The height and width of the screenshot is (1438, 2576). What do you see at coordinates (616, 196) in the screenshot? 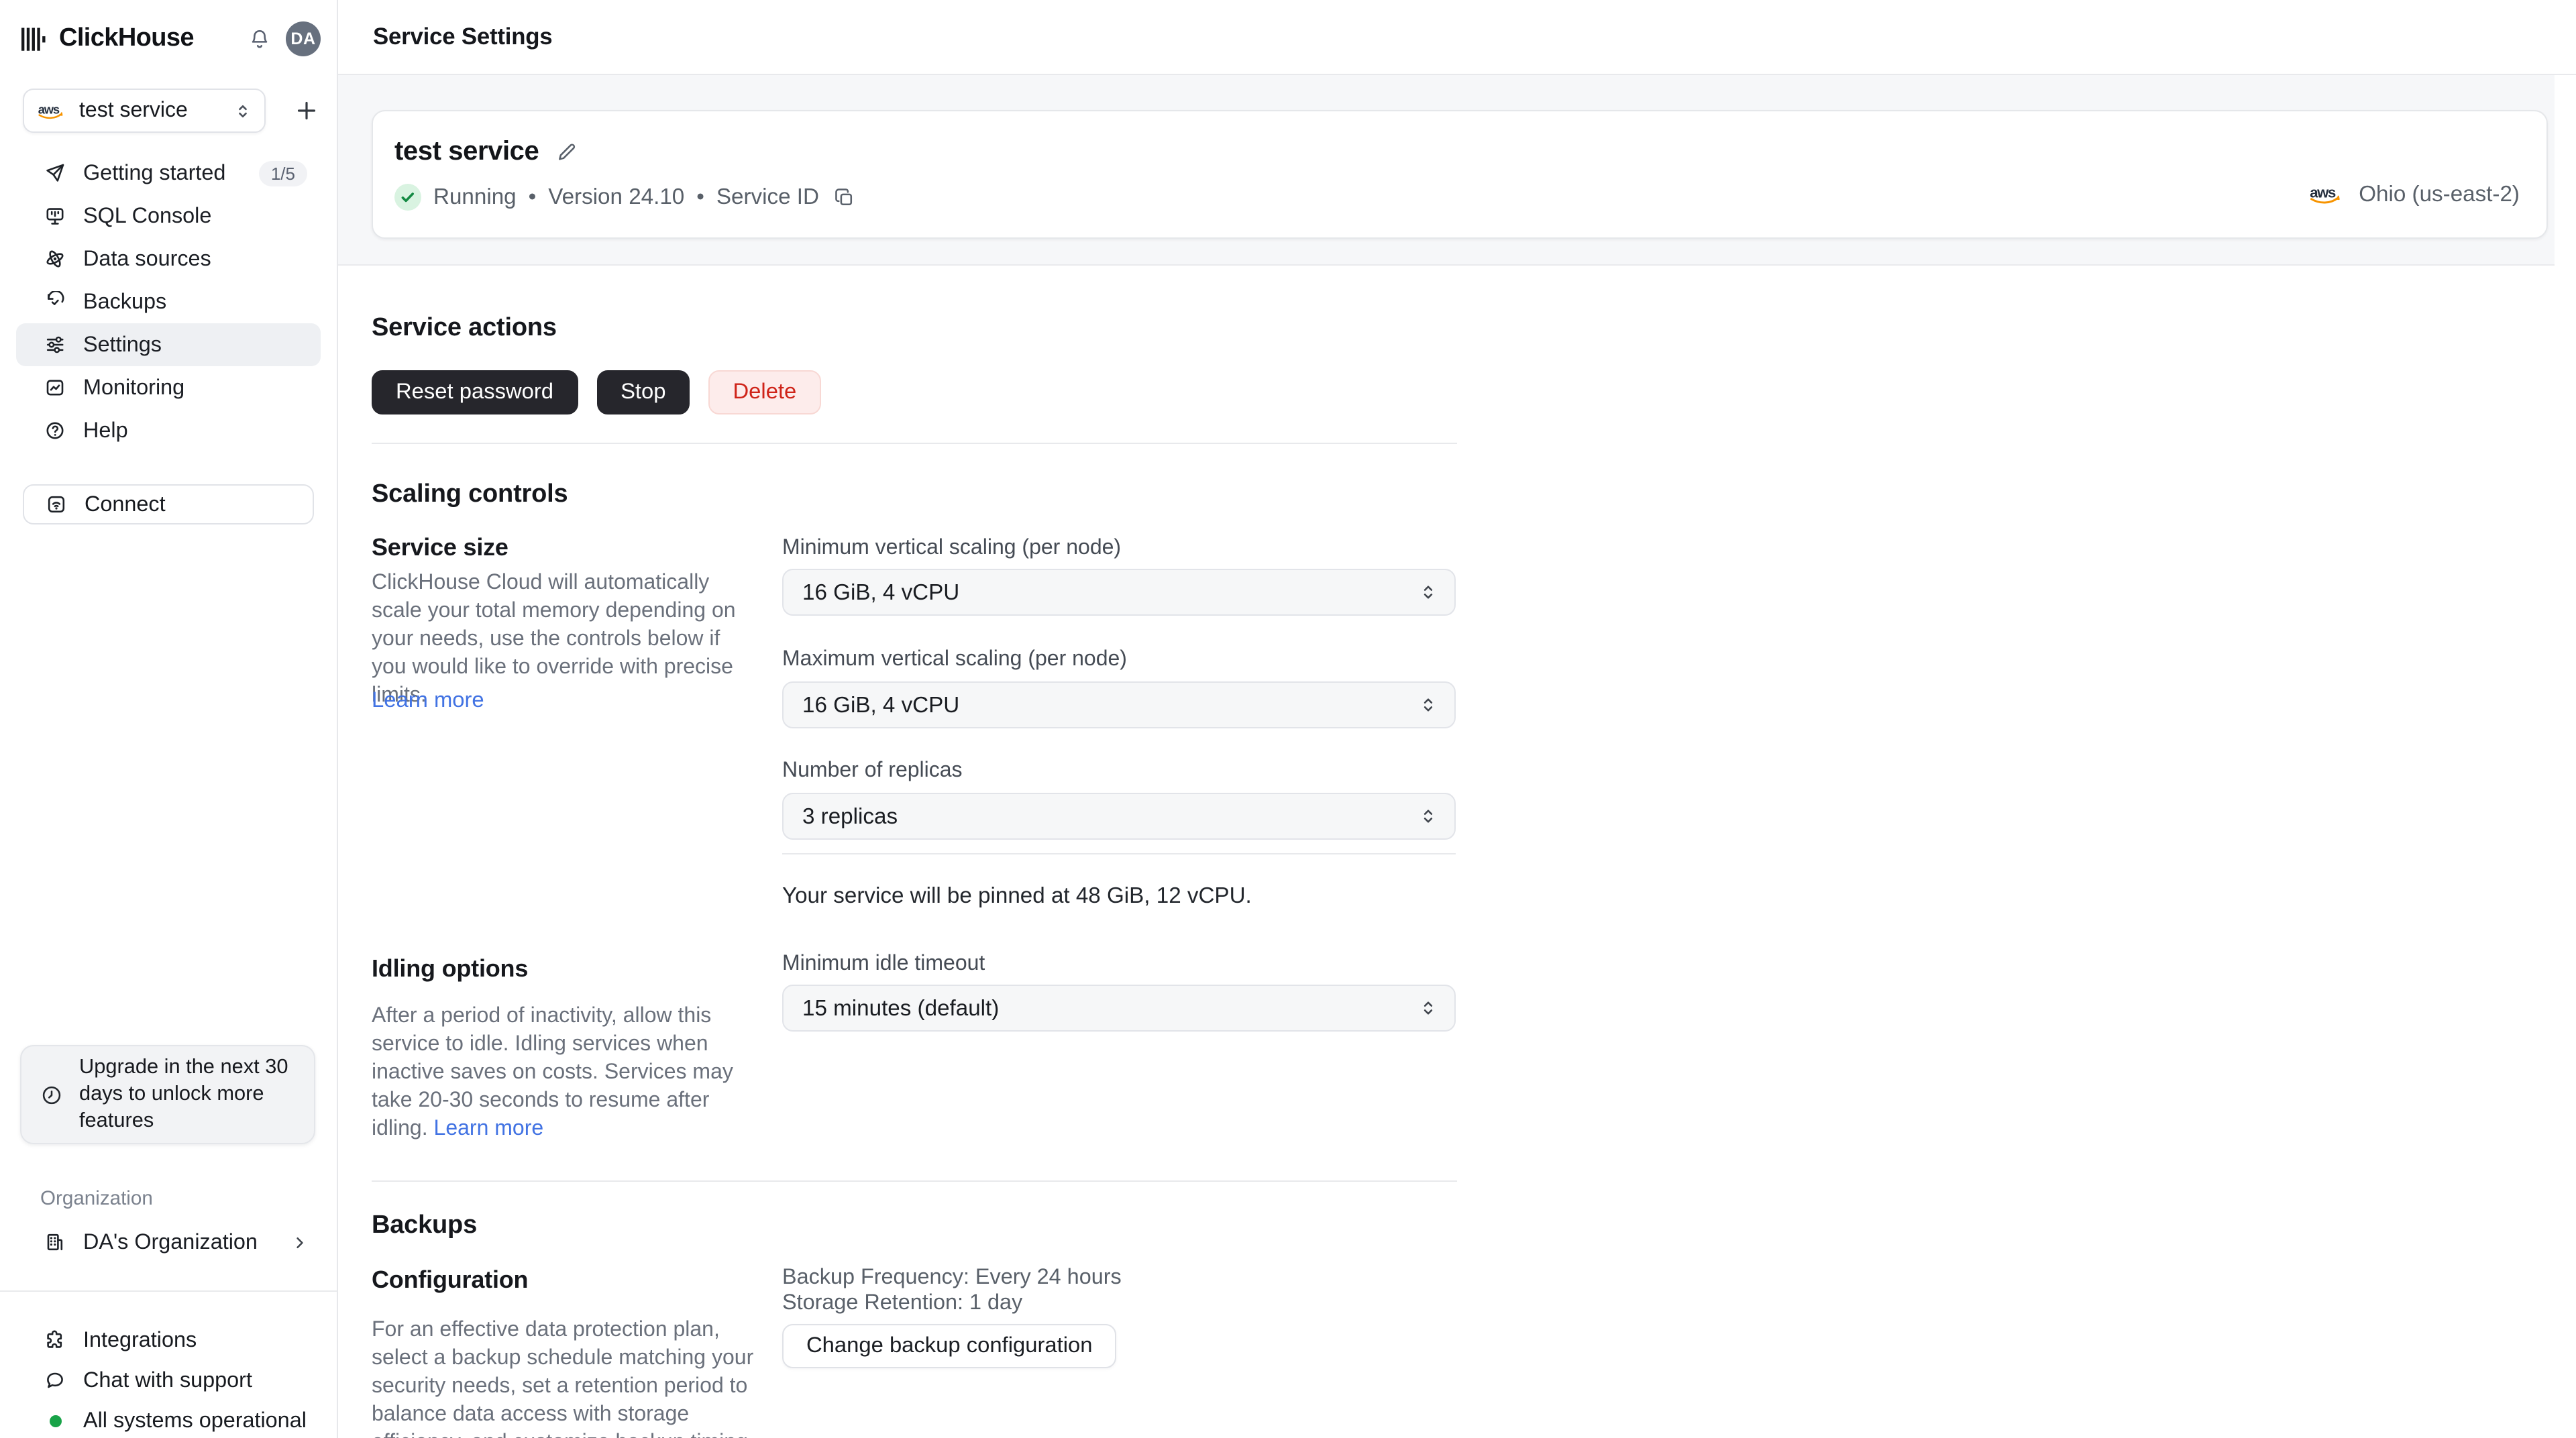
I see `service-version: Version 24.10` at bounding box center [616, 196].